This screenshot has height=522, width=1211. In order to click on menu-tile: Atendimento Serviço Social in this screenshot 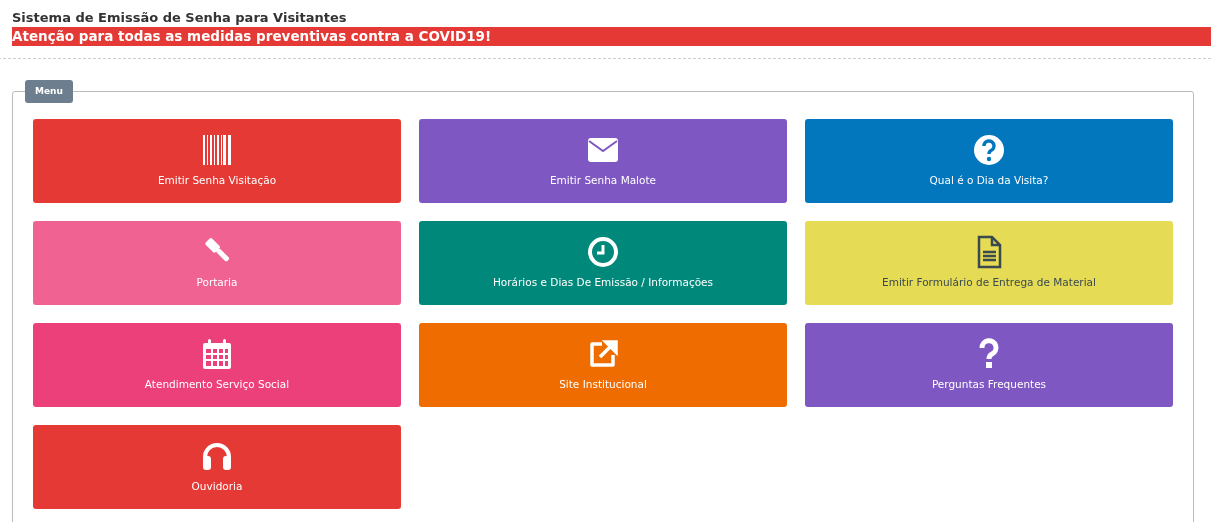, I will do `click(217, 365)`.